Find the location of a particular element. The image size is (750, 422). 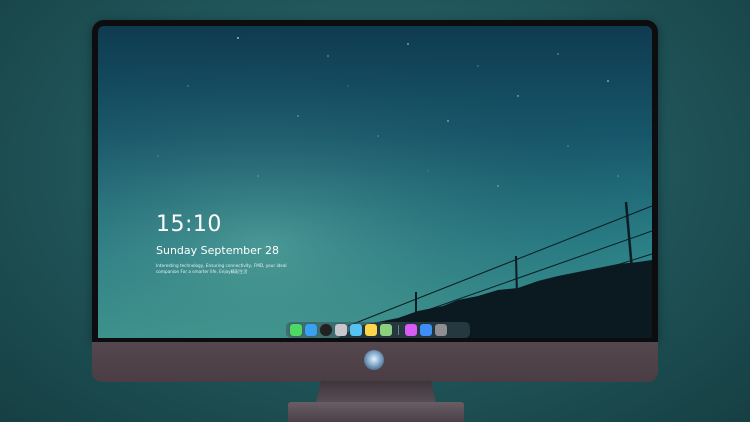

monitor-stand-neck is located at coordinates (376, 392).